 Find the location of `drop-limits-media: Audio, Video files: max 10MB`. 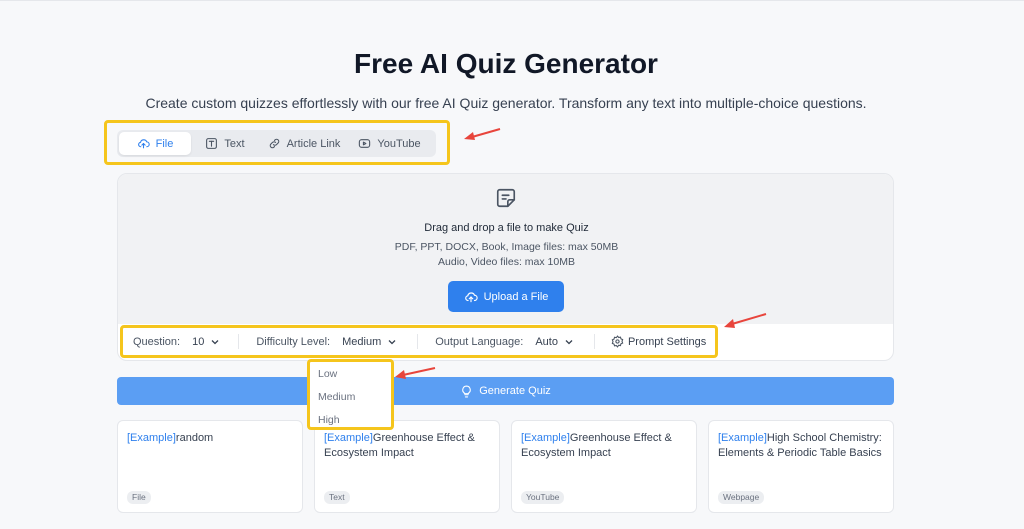

drop-limits-media: Audio, Video files: max 10MB is located at coordinates (506, 262).